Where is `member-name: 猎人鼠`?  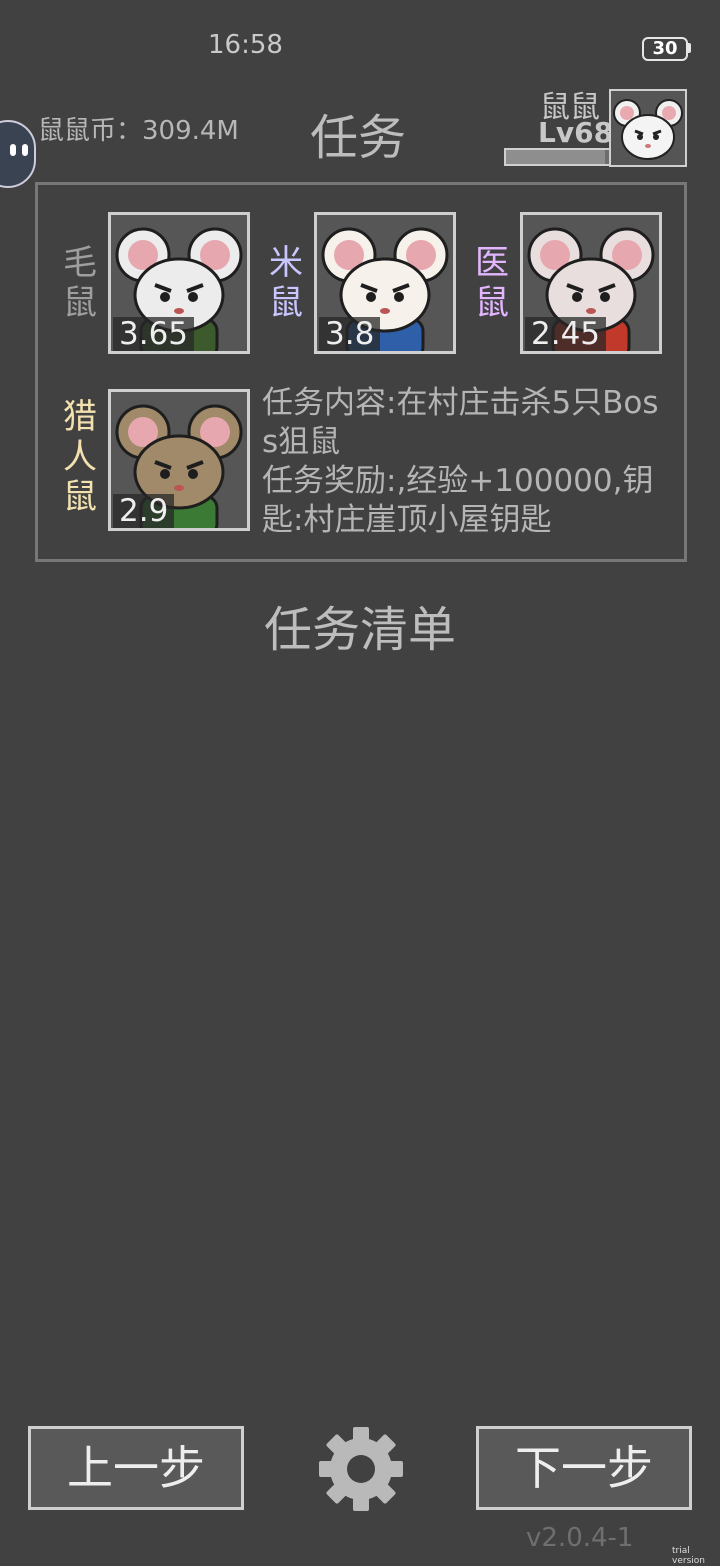 member-name: 猎人鼠 is located at coordinates (80, 457).